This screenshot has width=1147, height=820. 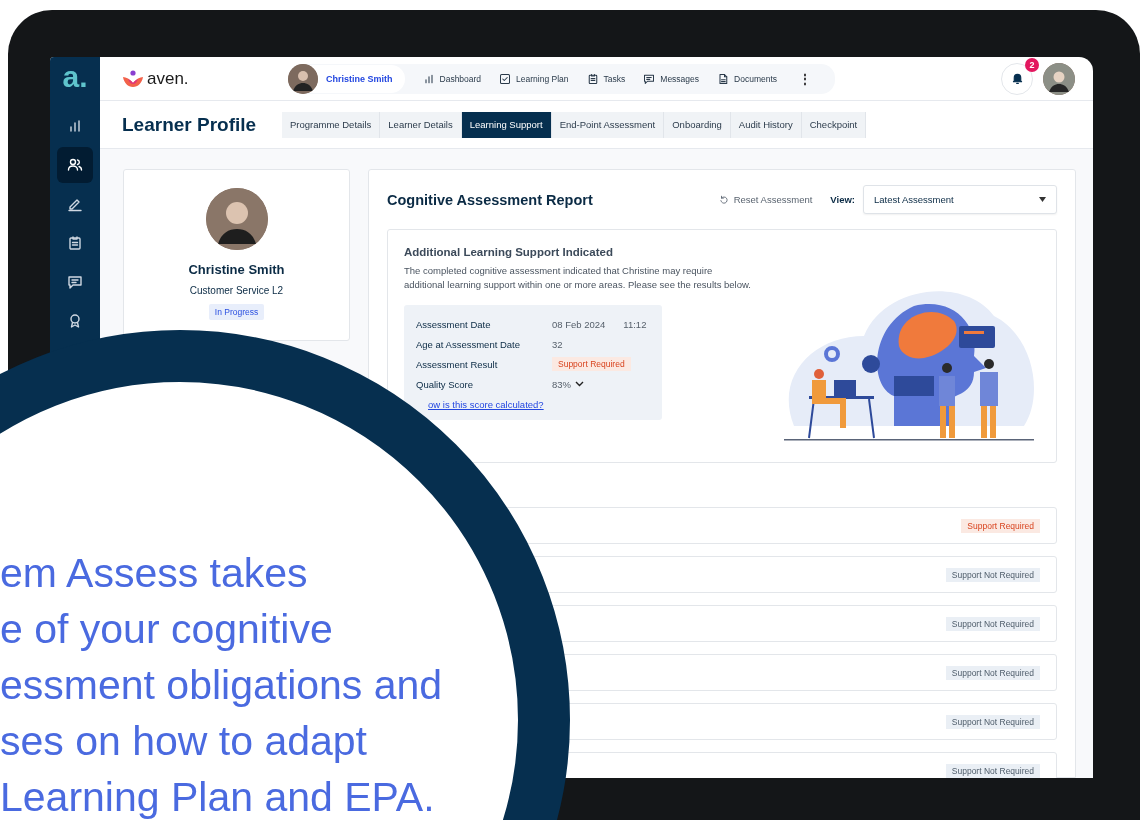 I want to click on caret-icon, so click(x=1042, y=199).